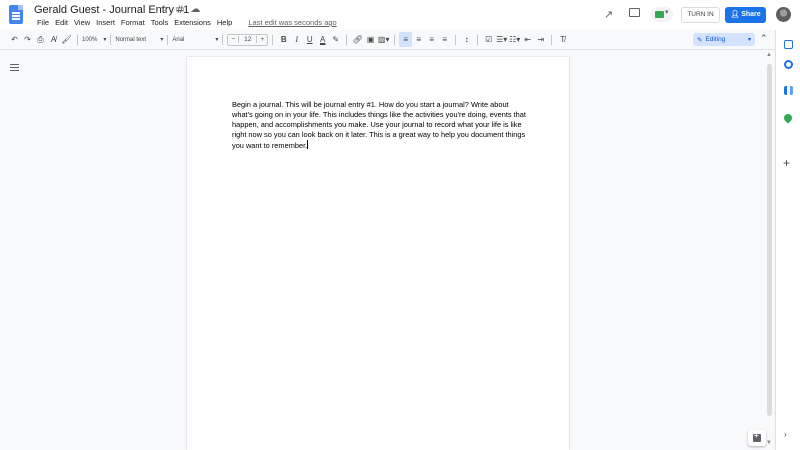  What do you see at coordinates (700, 15) in the screenshot?
I see `turn-in-button: TURN IN` at bounding box center [700, 15].